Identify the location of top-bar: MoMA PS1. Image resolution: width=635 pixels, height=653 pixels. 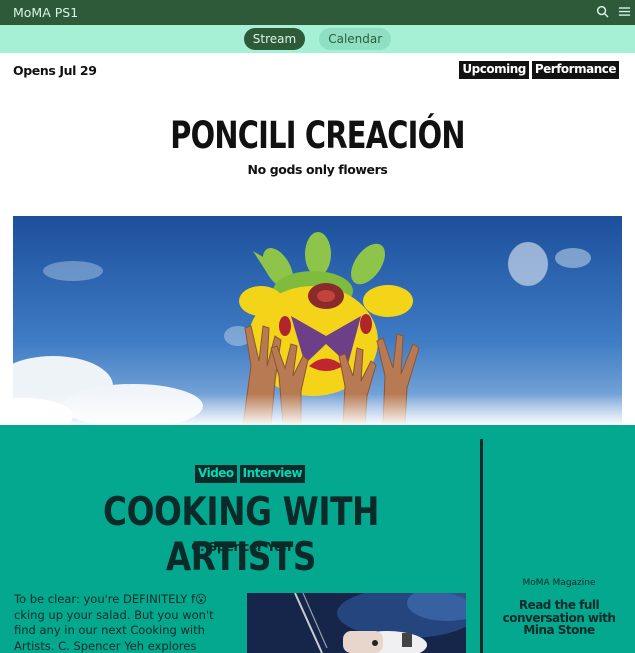
(317, 12).